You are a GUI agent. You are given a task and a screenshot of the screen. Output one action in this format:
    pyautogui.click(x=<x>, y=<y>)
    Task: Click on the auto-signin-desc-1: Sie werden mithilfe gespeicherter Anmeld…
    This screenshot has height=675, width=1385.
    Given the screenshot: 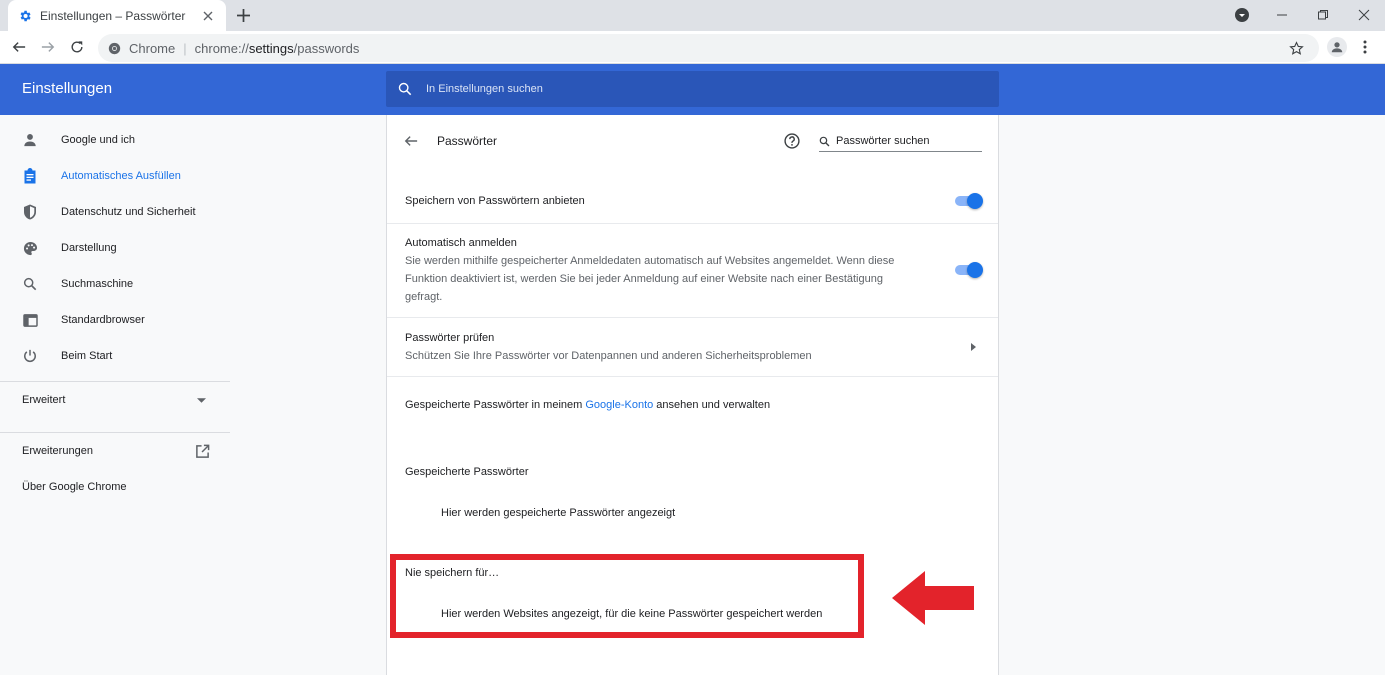 What is the action you would take?
    pyautogui.click(x=650, y=261)
    